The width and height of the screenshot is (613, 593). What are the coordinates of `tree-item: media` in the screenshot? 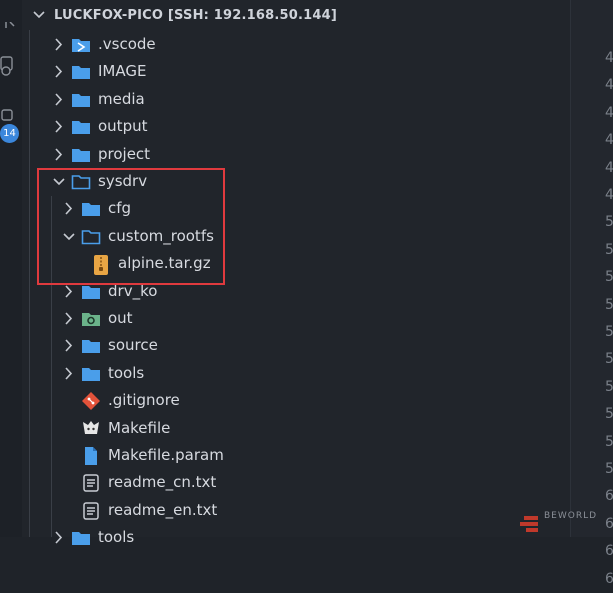 It's located at (296, 99).